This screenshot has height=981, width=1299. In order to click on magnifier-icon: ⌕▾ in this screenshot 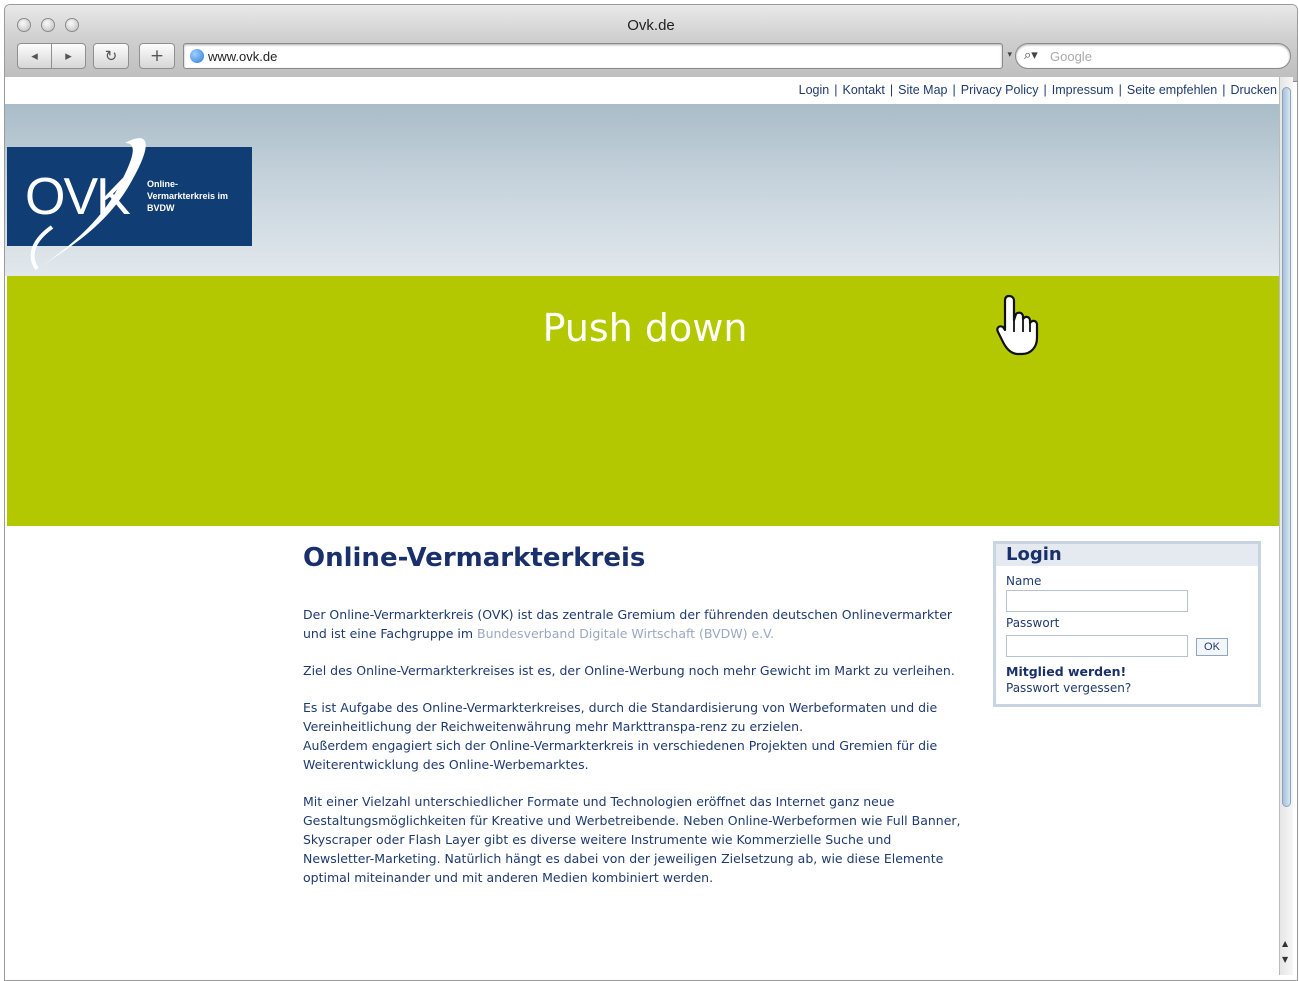, I will do `click(1031, 55)`.